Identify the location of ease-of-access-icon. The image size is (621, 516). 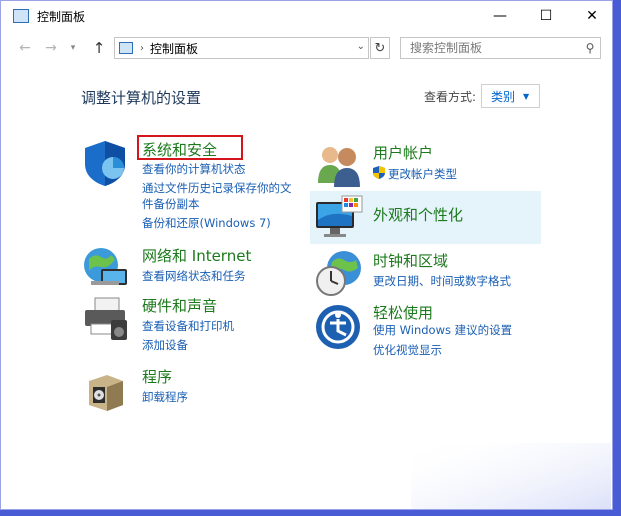
(338, 327).